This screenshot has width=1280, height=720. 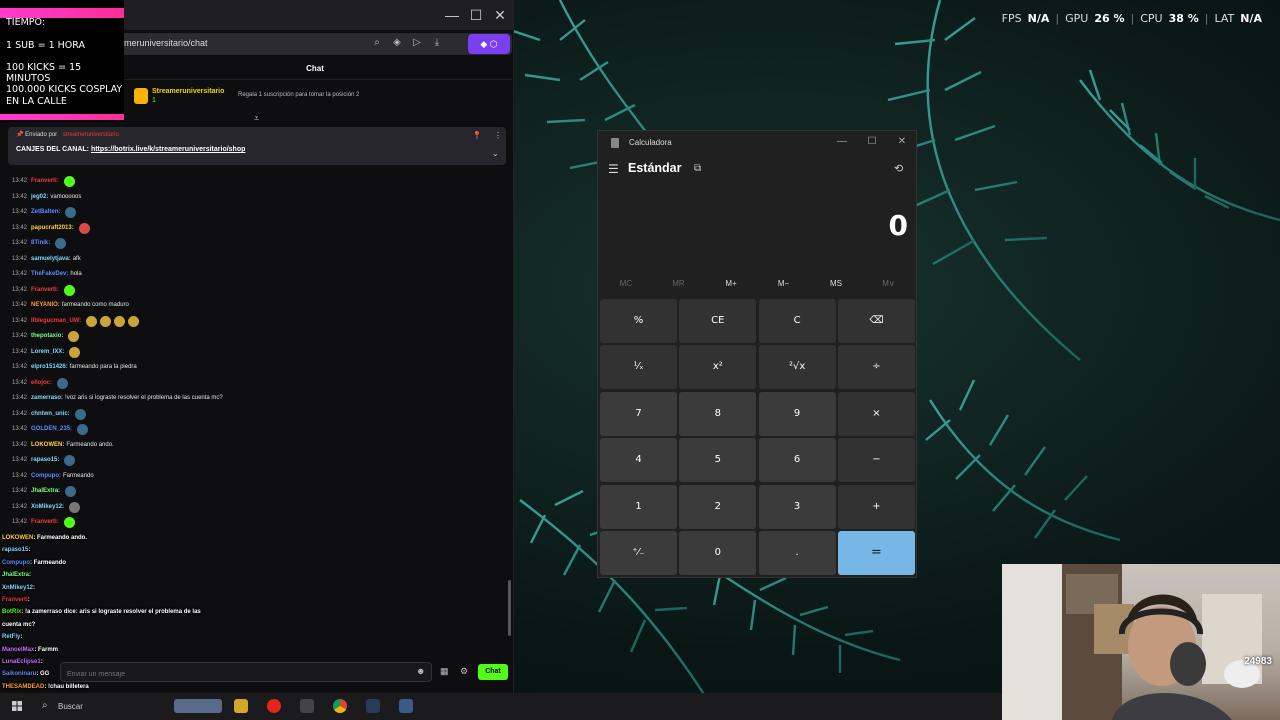 What do you see at coordinates (373, 706) in the screenshot?
I see `browser-tab-icon` at bounding box center [373, 706].